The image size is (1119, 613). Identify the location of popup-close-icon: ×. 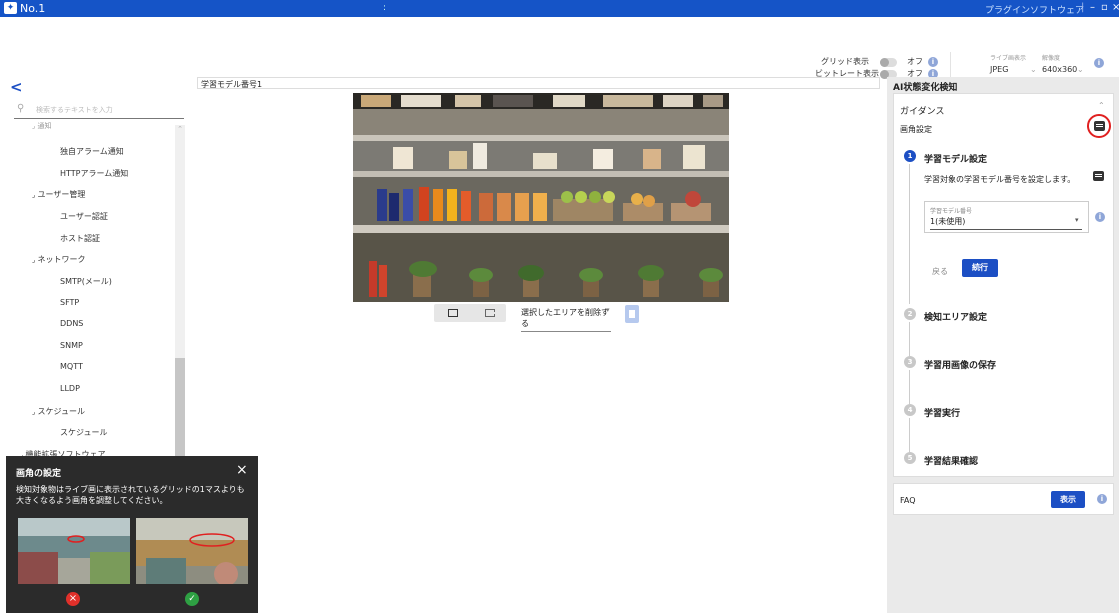
(242, 470).